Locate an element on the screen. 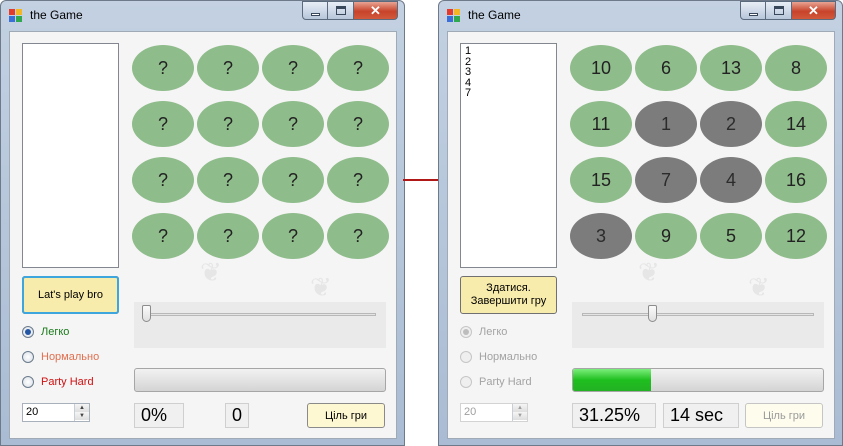 This screenshot has height=446, width=843. surrender-label-line2: Завершити гру is located at coordinates (508, 301).